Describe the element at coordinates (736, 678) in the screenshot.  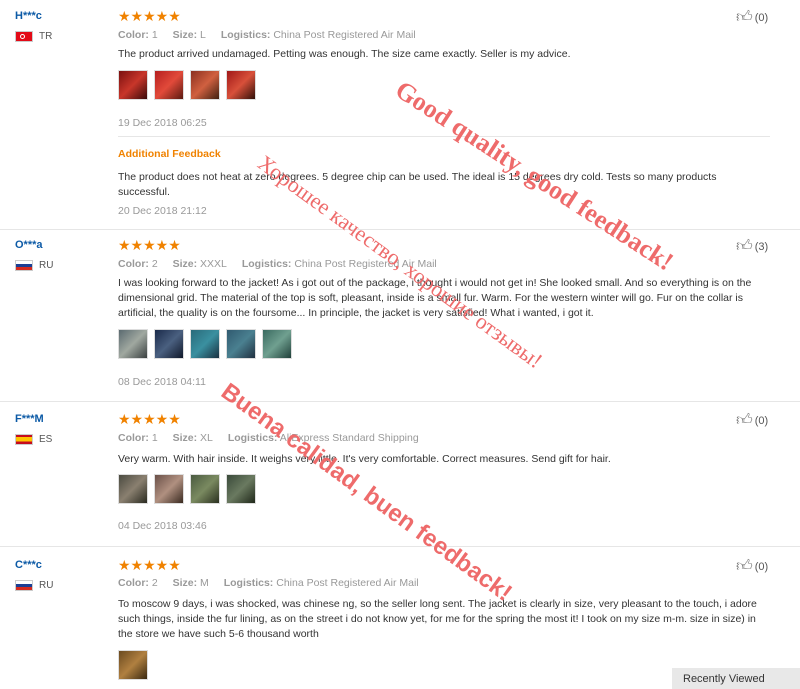
I see `recently-viewed-tab: Recently Viewed` at that location.